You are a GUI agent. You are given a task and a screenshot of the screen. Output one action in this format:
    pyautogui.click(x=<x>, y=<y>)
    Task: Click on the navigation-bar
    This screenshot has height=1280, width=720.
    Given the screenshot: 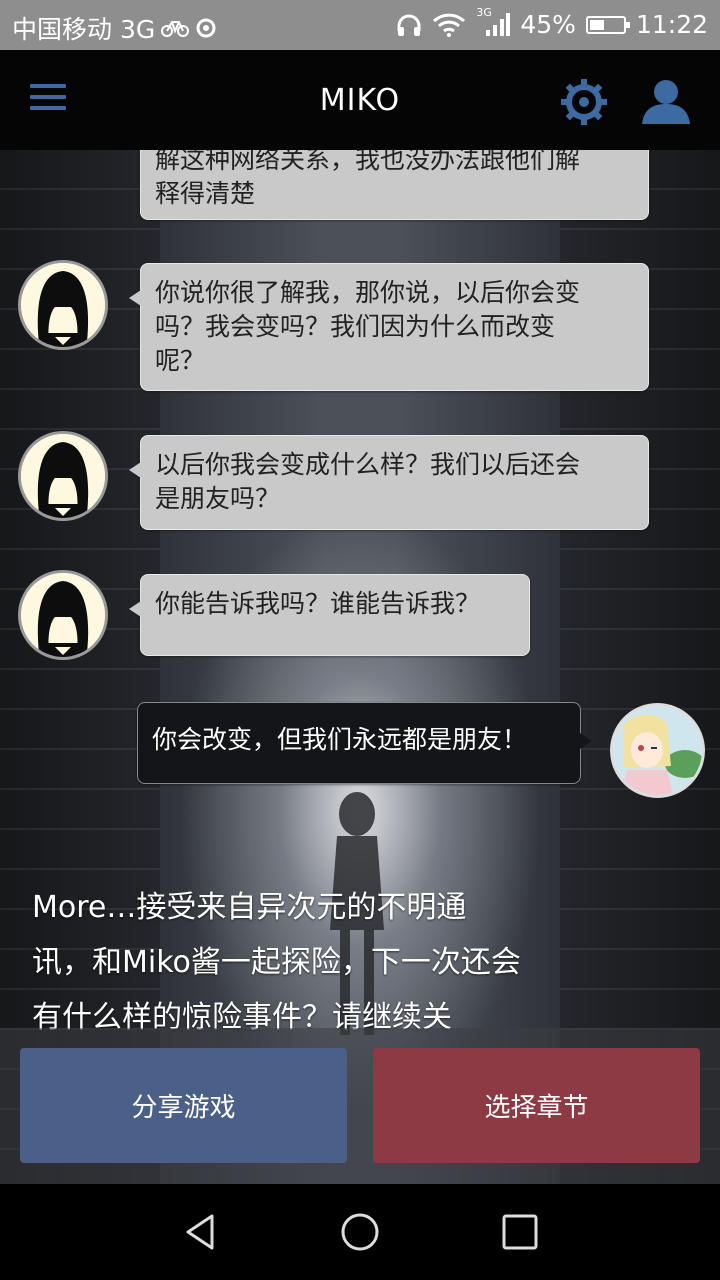 What is the action you would take?
    pyautogui.click(x=360, y=1232)
    